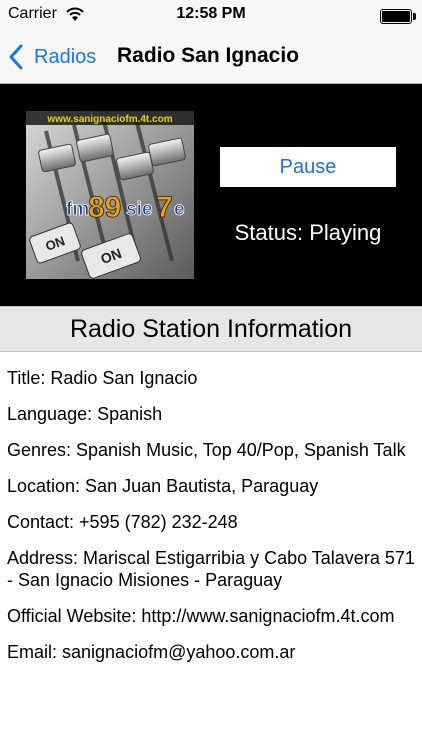  I want to click on logo-brand-89: 89, so click(104, 207).